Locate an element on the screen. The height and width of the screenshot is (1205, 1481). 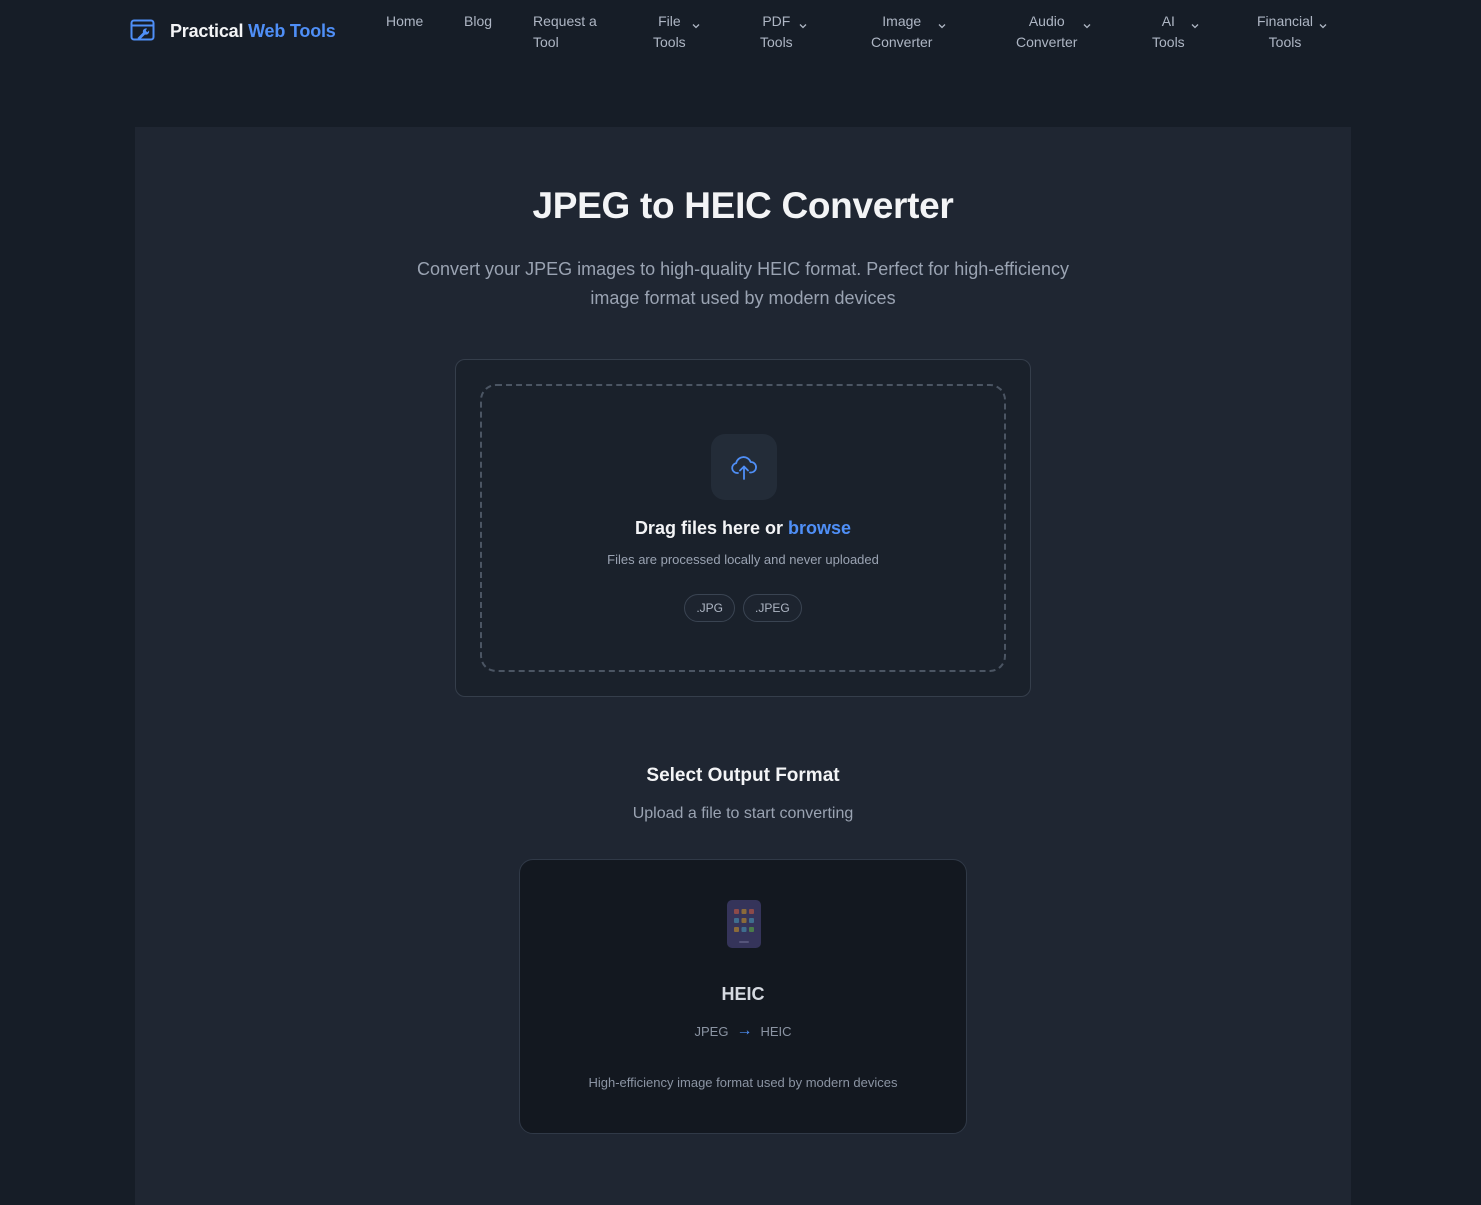
output-format-subtitle: Upload a file to start converting is located at coordinates (743, 813).